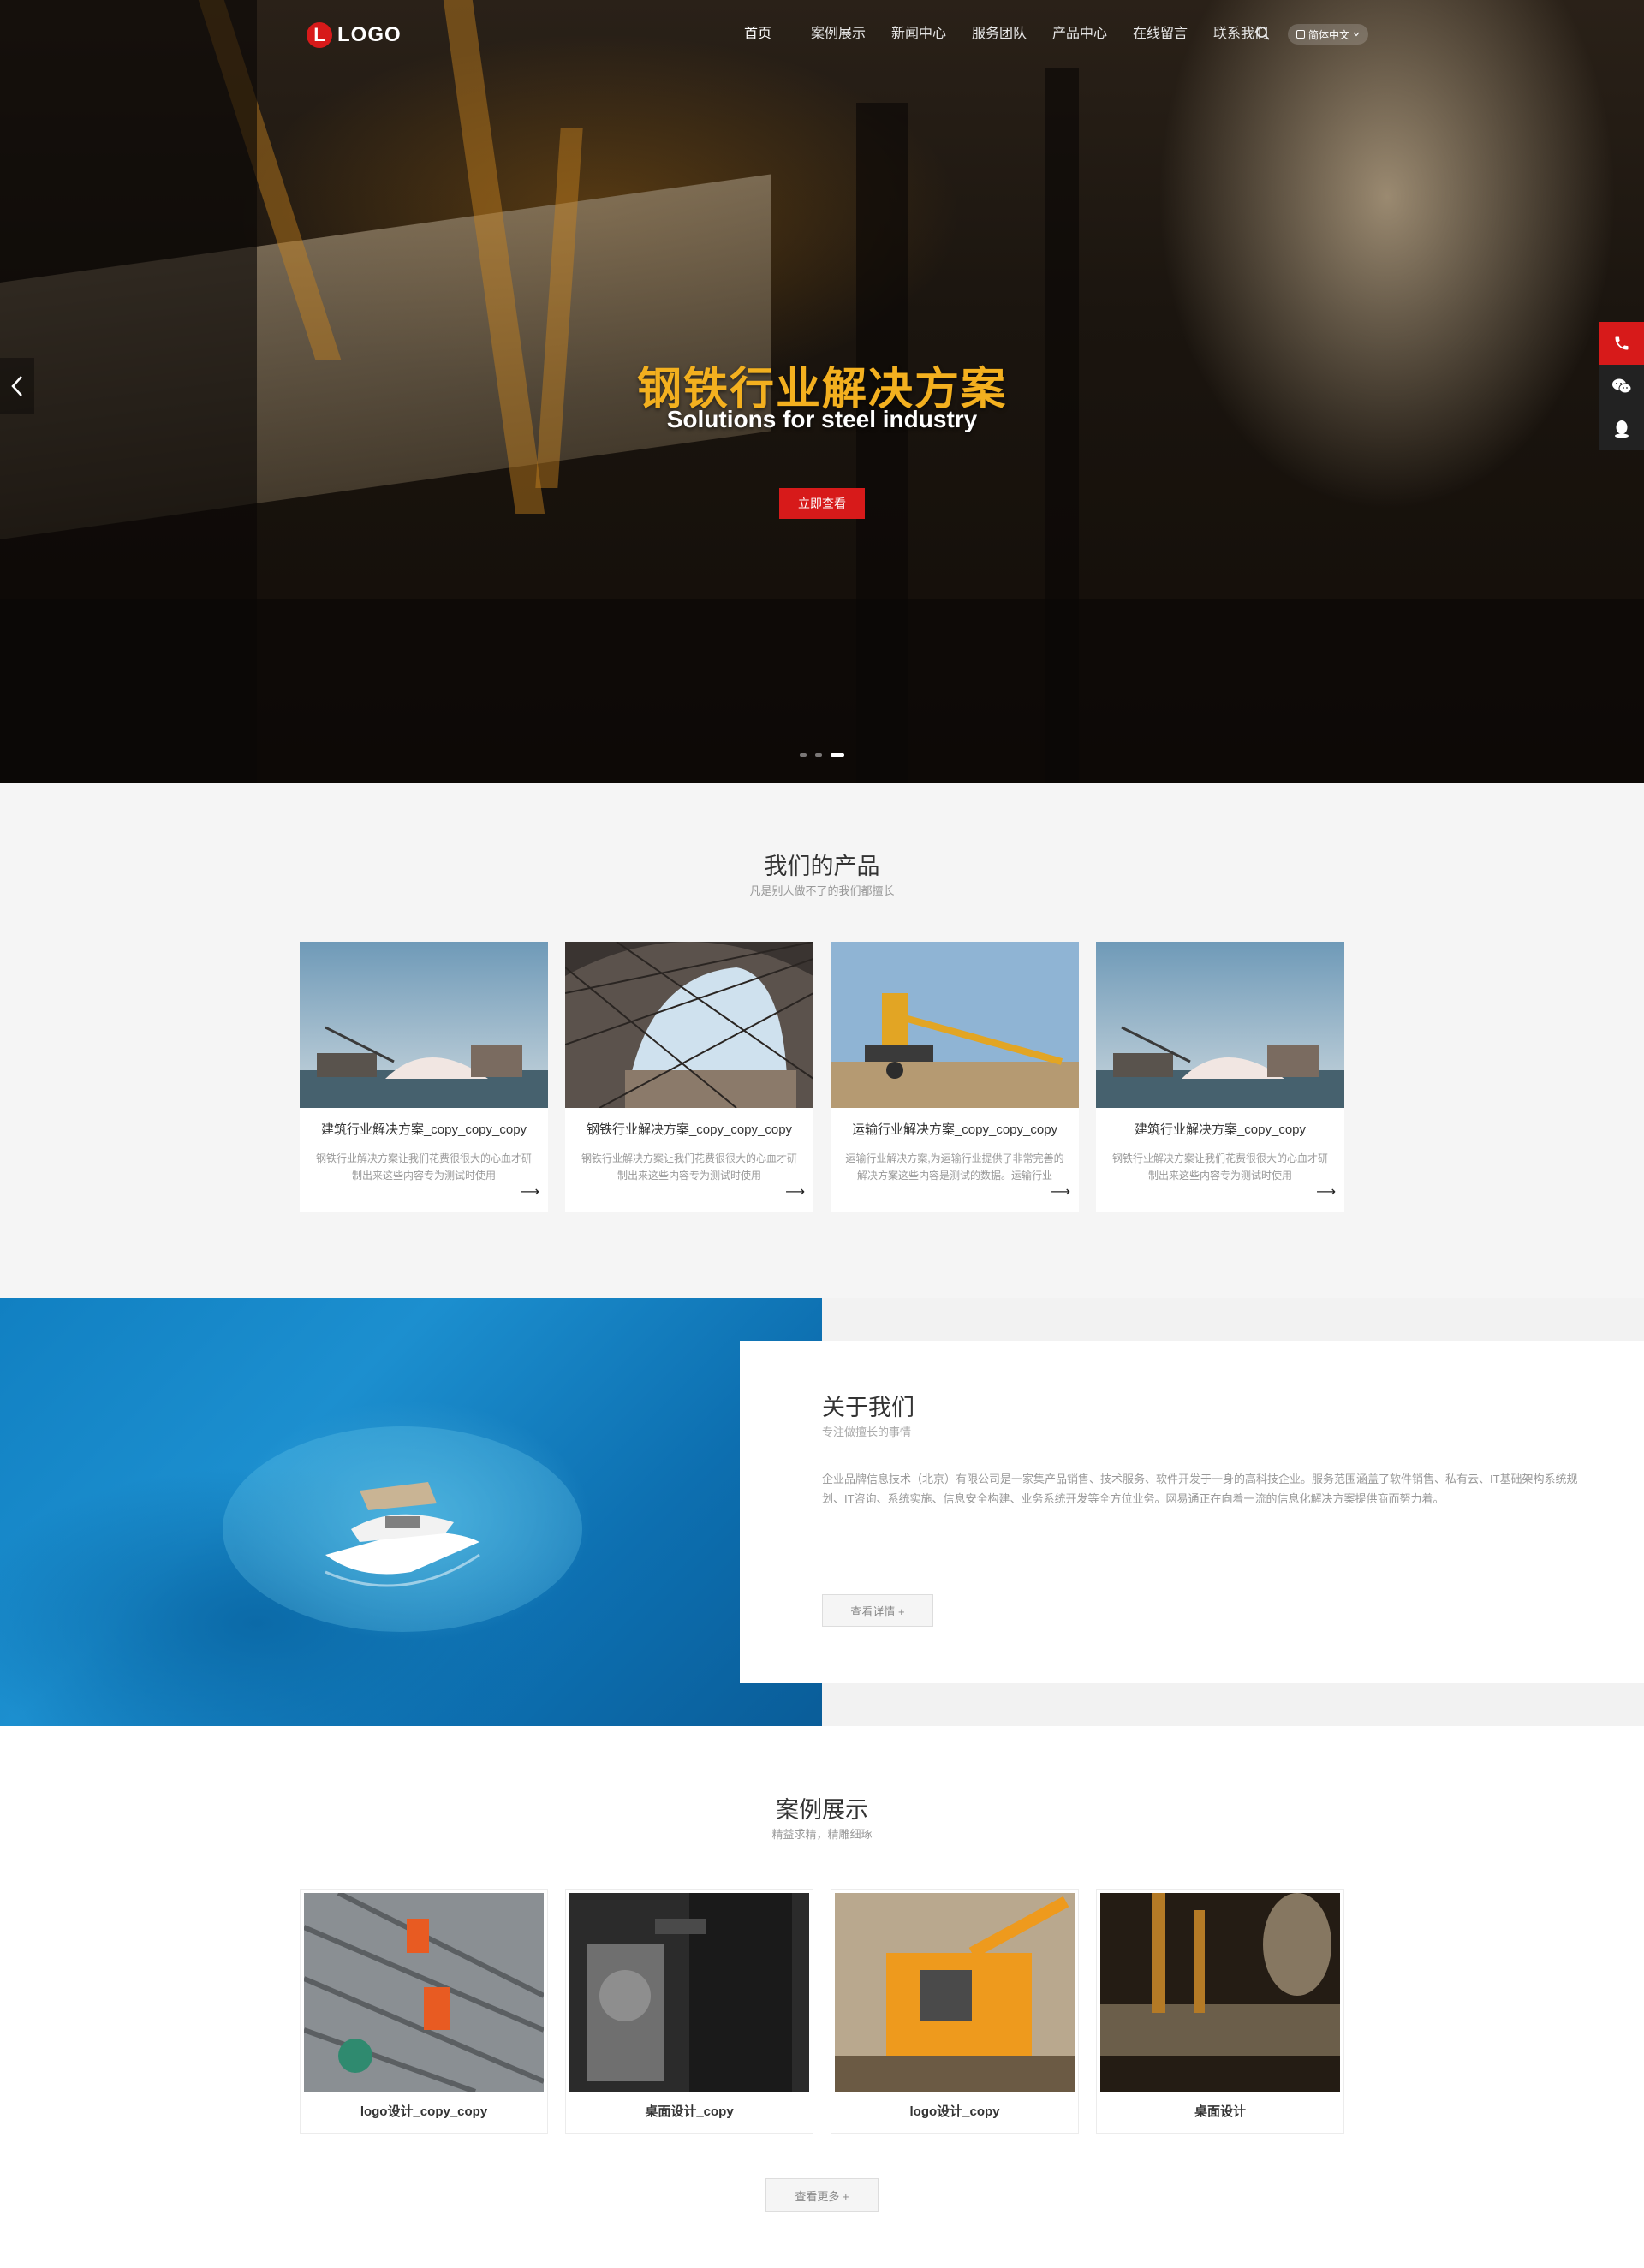 Image resolution: width=1644 pixels, height=2268 pixels. What do you see at coordinates (402, 1529) in the screenshot?
I see `boat-illustration` at bounding box center [402, 1529].